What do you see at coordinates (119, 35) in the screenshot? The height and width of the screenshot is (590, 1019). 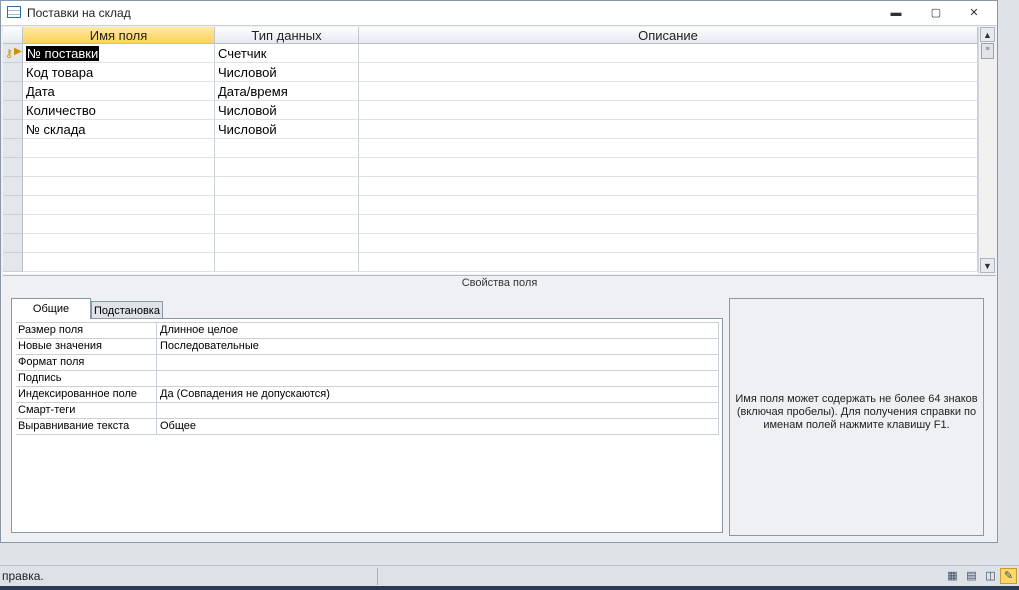 I see `column-header-field-name: Имя поля` at bounding box center [119, 35].